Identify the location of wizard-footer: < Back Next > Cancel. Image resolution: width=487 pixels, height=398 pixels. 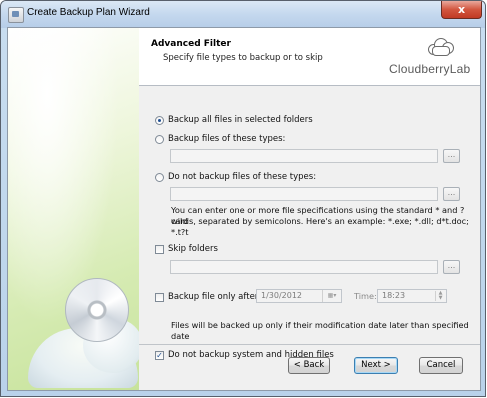
(309, 367).